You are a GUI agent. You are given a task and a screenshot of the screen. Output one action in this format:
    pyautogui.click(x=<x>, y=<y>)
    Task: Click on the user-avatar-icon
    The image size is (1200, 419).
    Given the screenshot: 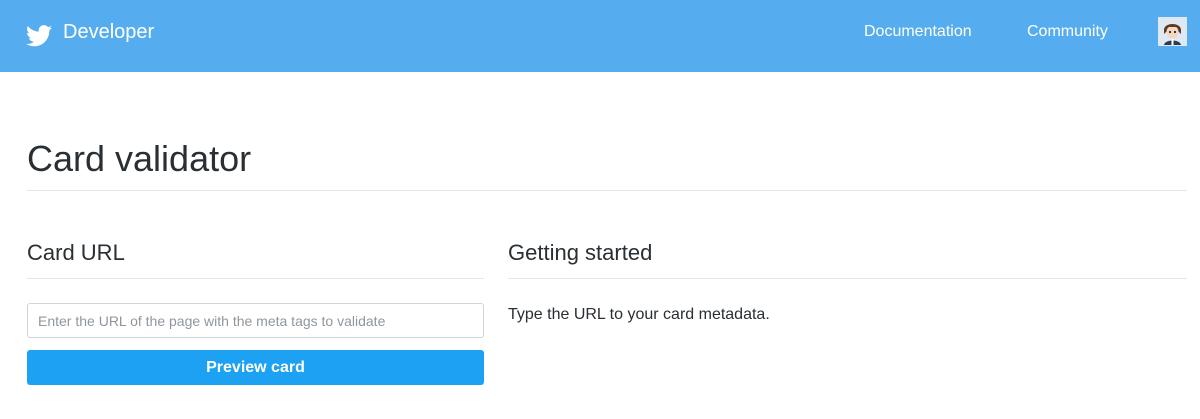 What is the action you would take?
    pyautogui.click(x=1172, y=31)
    